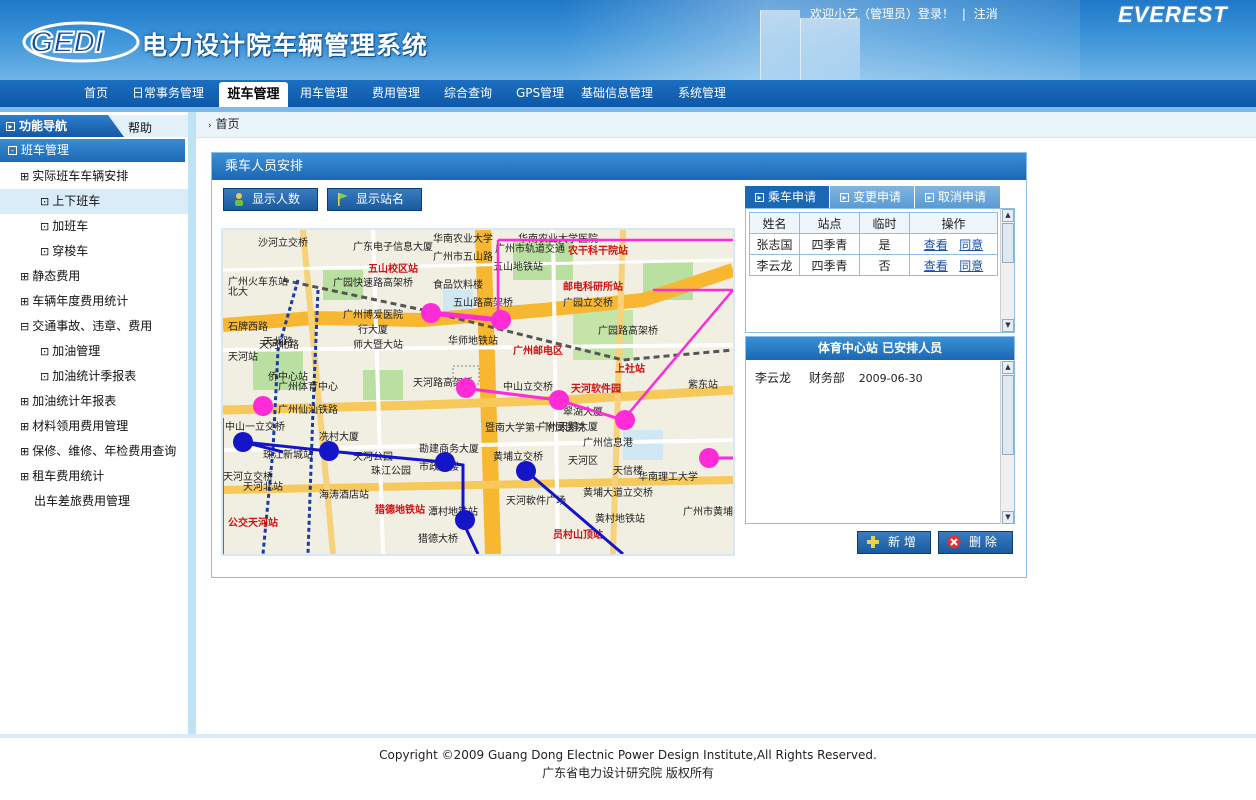 The width and height of the screenshot is (1256, 800). I want to click on map-label: 五山路高架桥, so click(483, 302).